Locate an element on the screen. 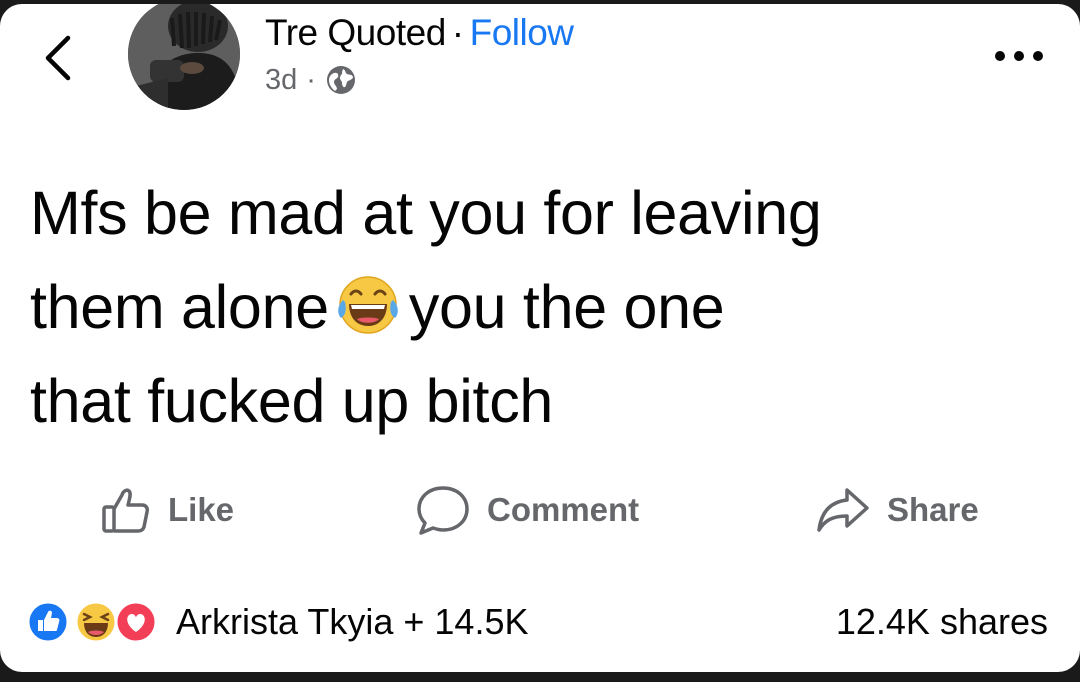 The image size is (1080, 682). reaction-icons is located at coordinates (96, 622).